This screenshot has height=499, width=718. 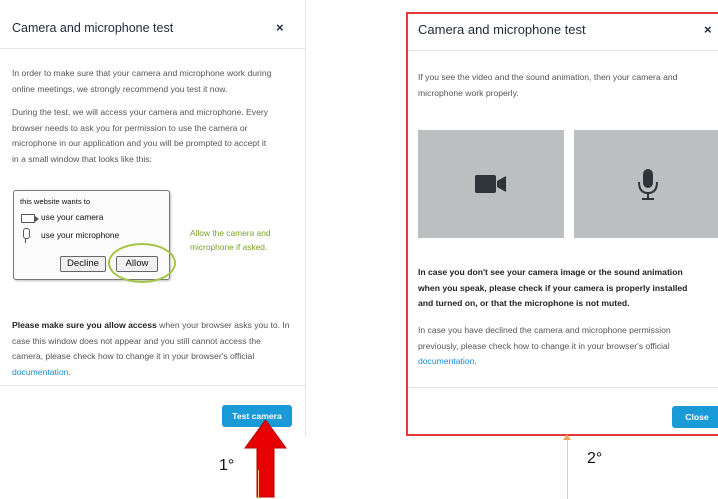 I want to click on close-button: Close, so click(x=695, y=417).